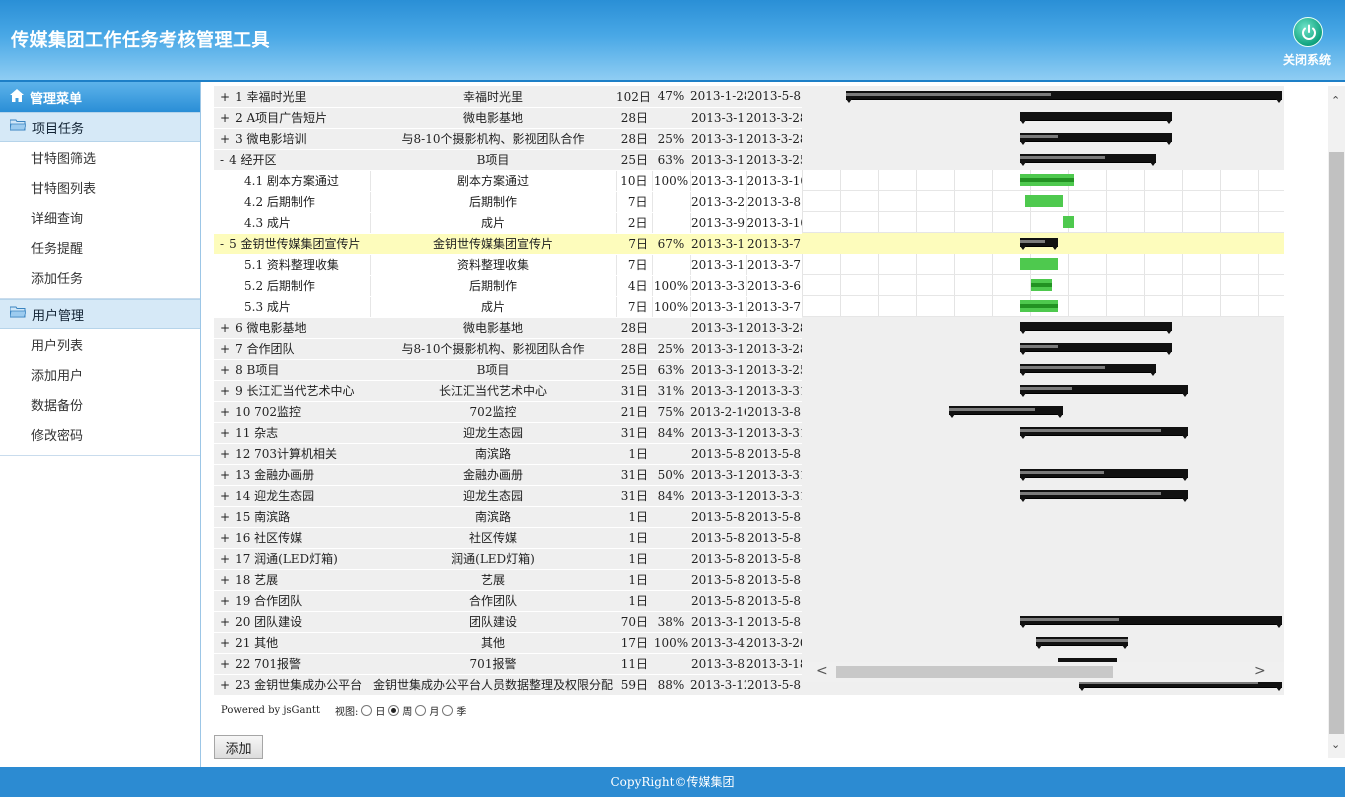  Describe the element at coordinates (1260, 671) in the screenshot. I see `scroll-right-icon: >` at that location.